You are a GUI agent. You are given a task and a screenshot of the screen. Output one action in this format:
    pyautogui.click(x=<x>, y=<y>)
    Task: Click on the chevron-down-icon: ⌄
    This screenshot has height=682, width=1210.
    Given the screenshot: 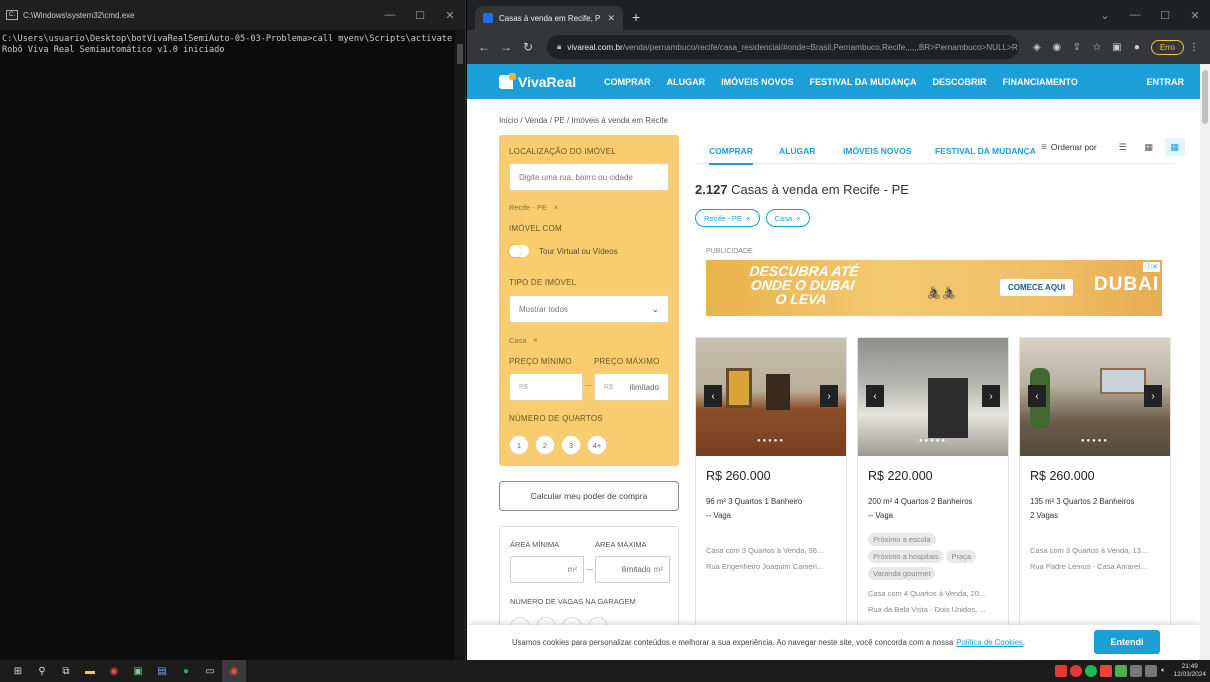 What is the action you would take?
    pyautogui.click(x=1105, y=15)
    